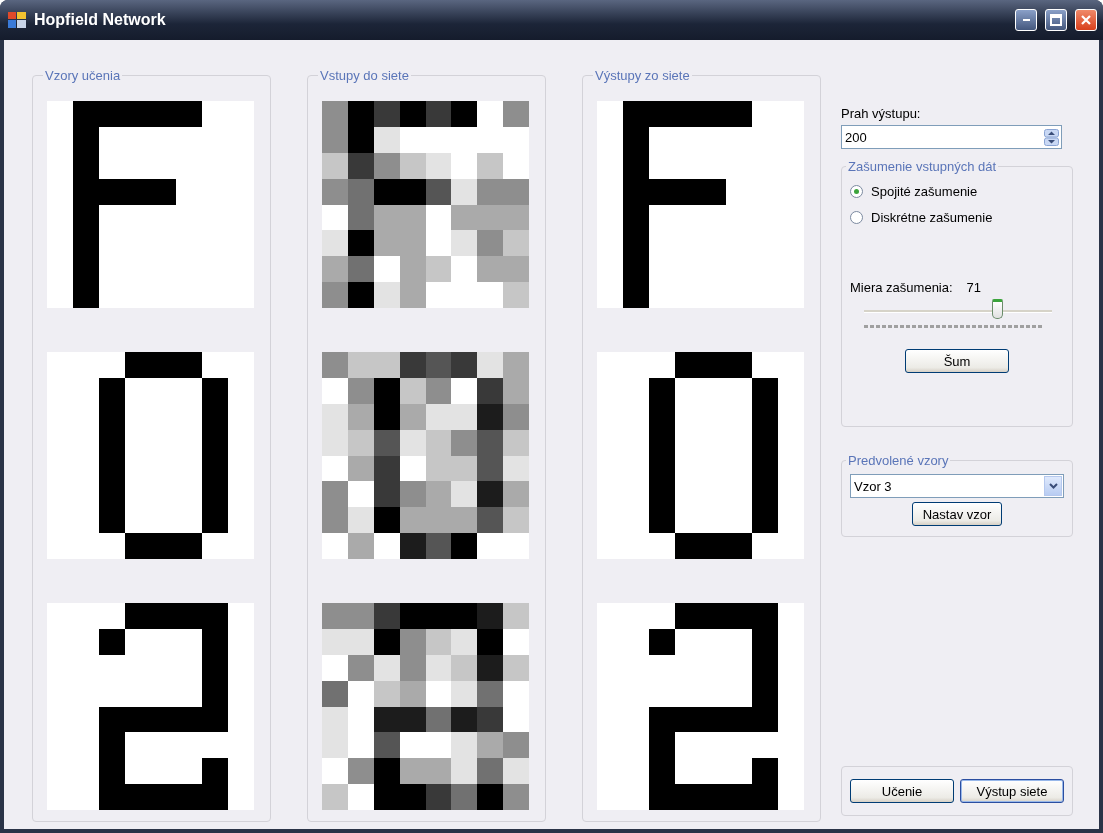  I want to click on chevron-down-icon, so click(1053, 486).